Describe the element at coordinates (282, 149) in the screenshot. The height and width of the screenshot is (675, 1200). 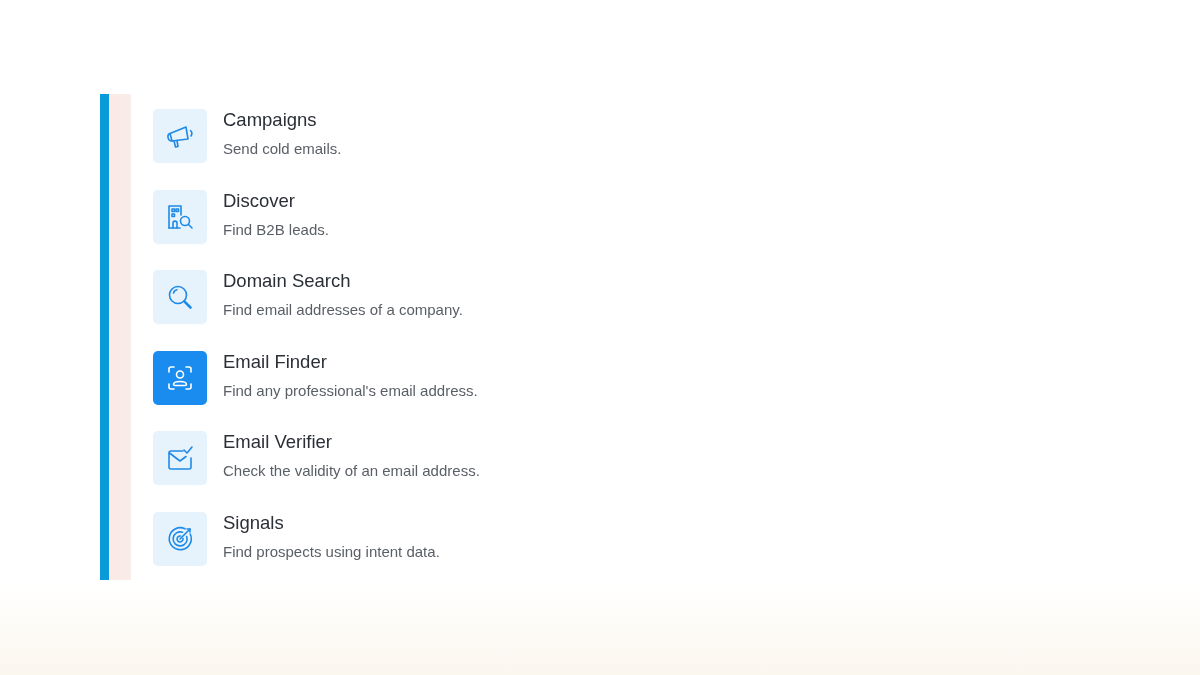
I see `menu-item-description: Send cold emails.` at that location.